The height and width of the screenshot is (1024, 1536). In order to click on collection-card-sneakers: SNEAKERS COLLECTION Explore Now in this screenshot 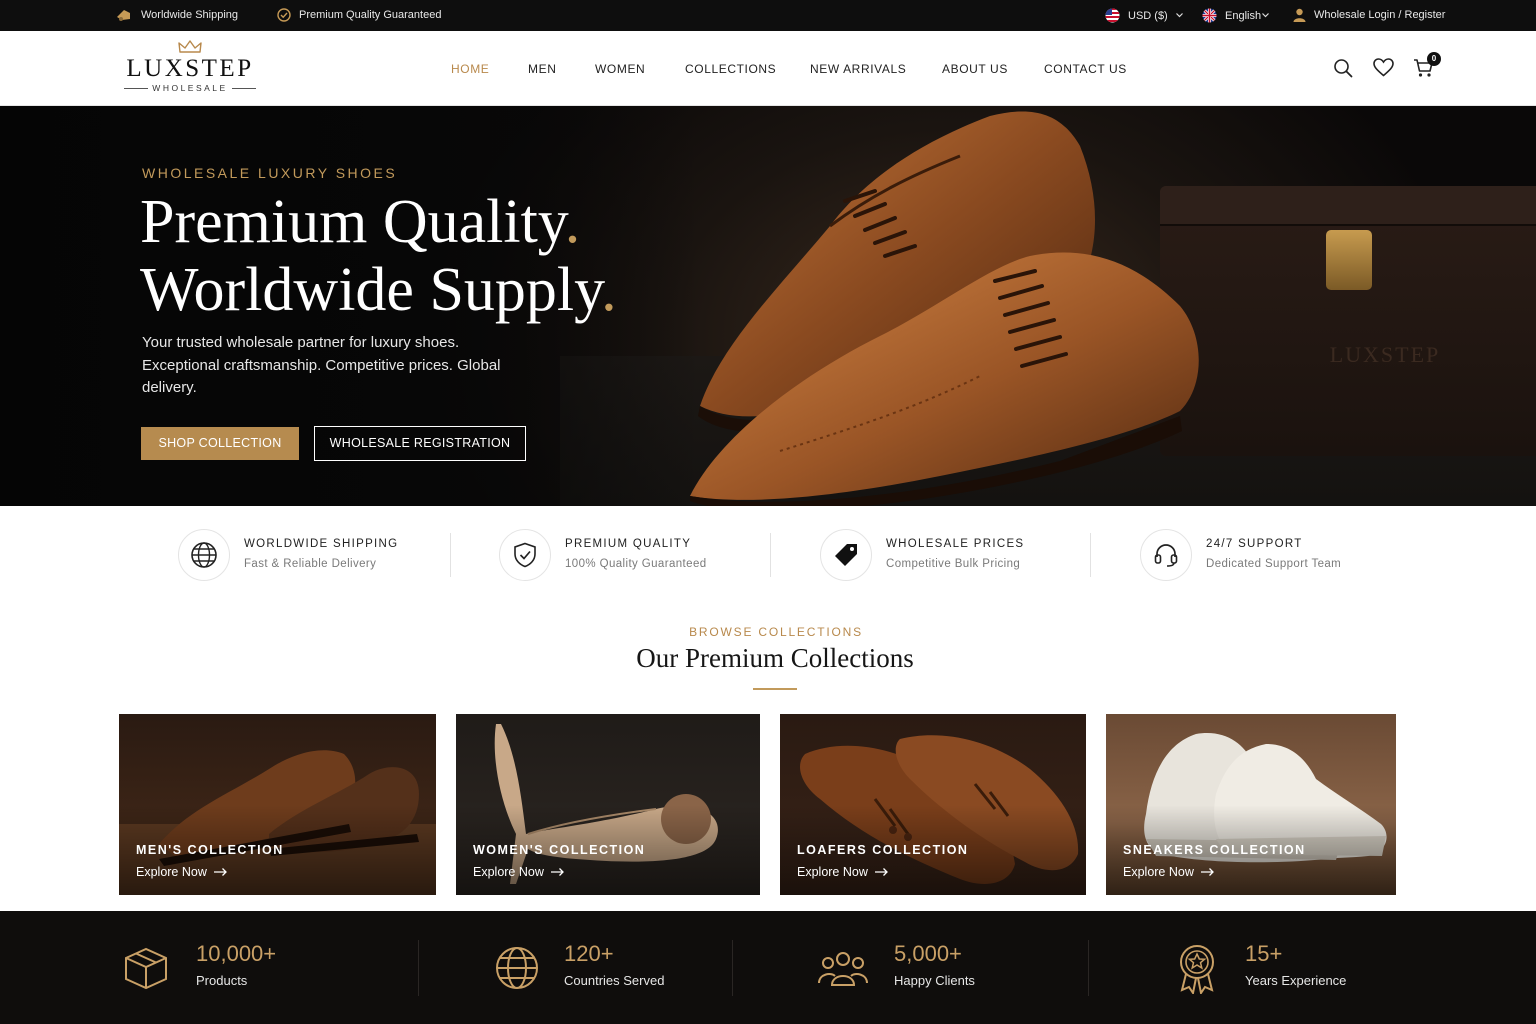, I will do `click(1251, 804)`.